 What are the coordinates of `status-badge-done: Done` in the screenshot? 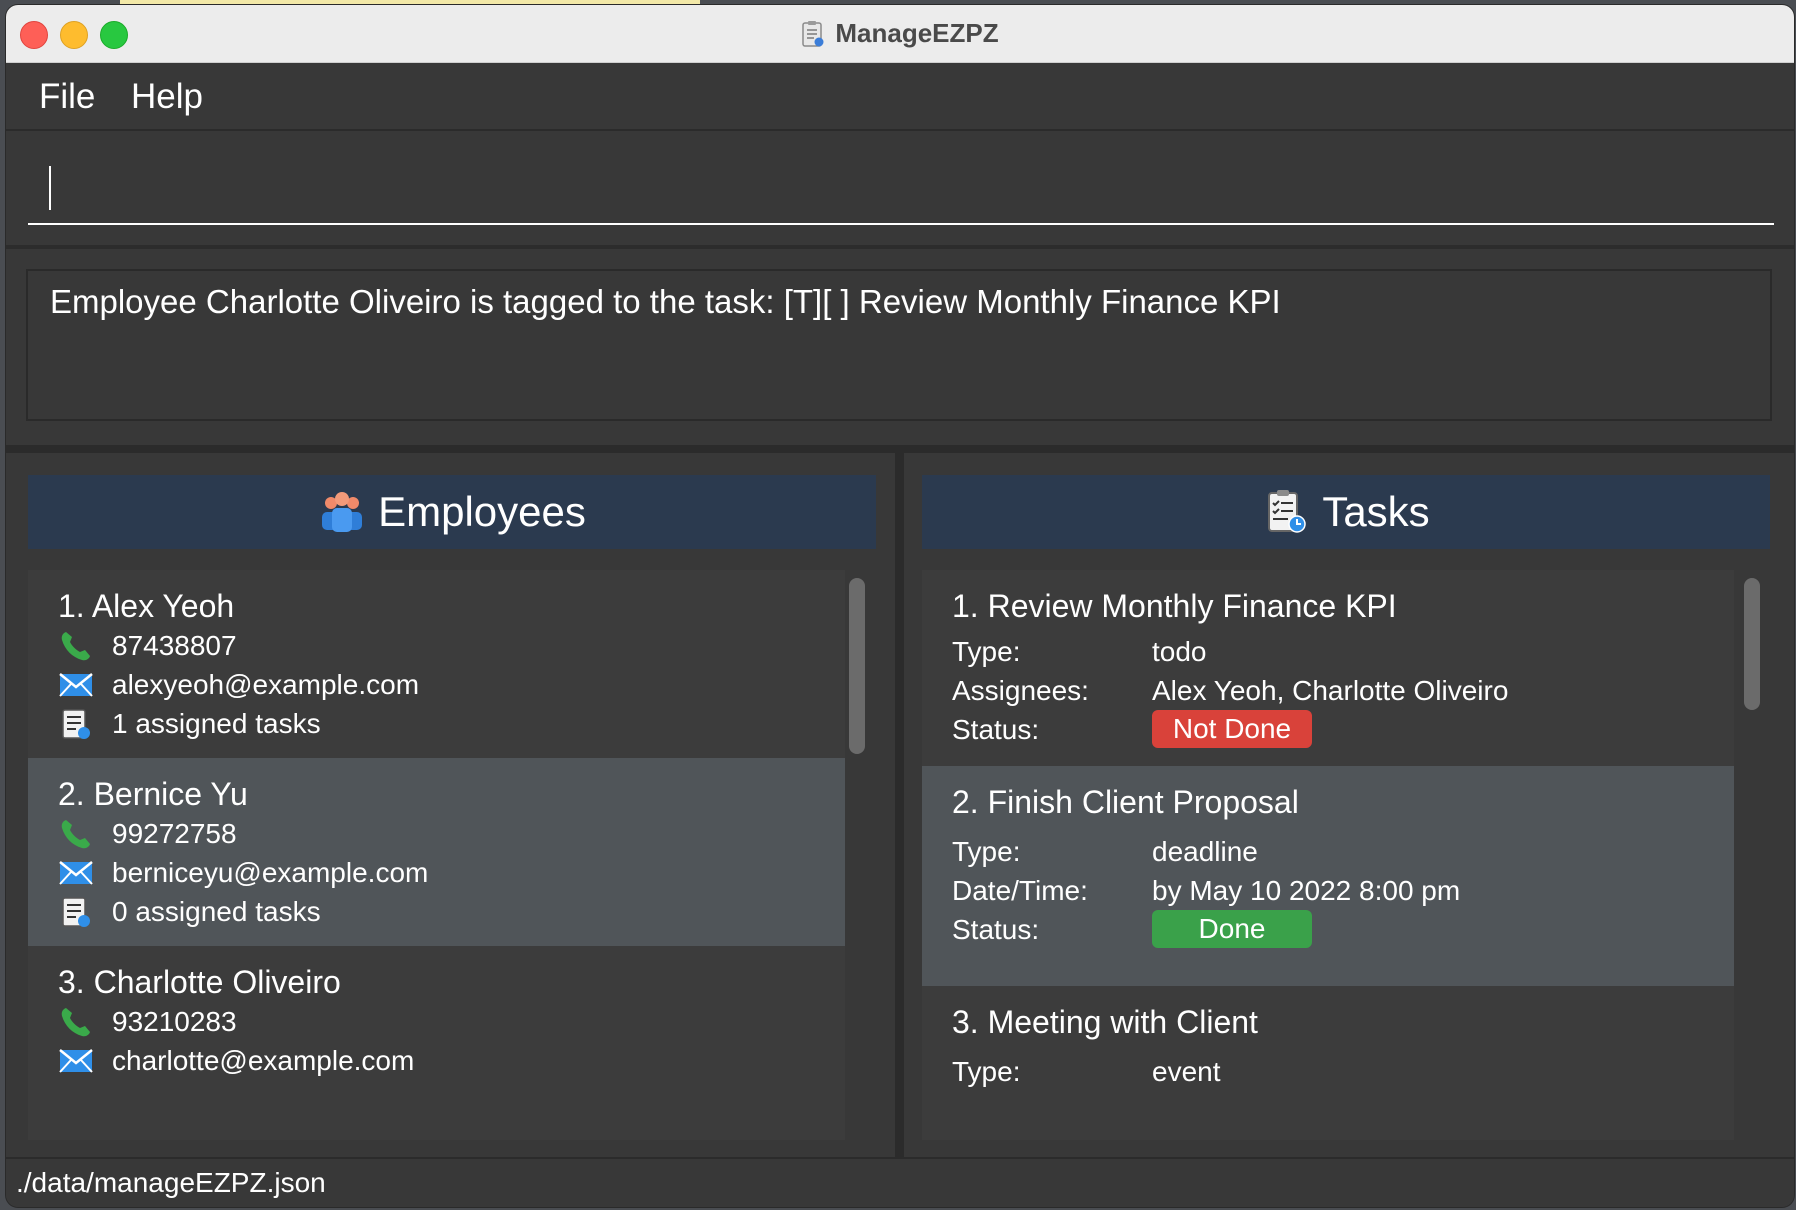 It's located at (1232, 929).